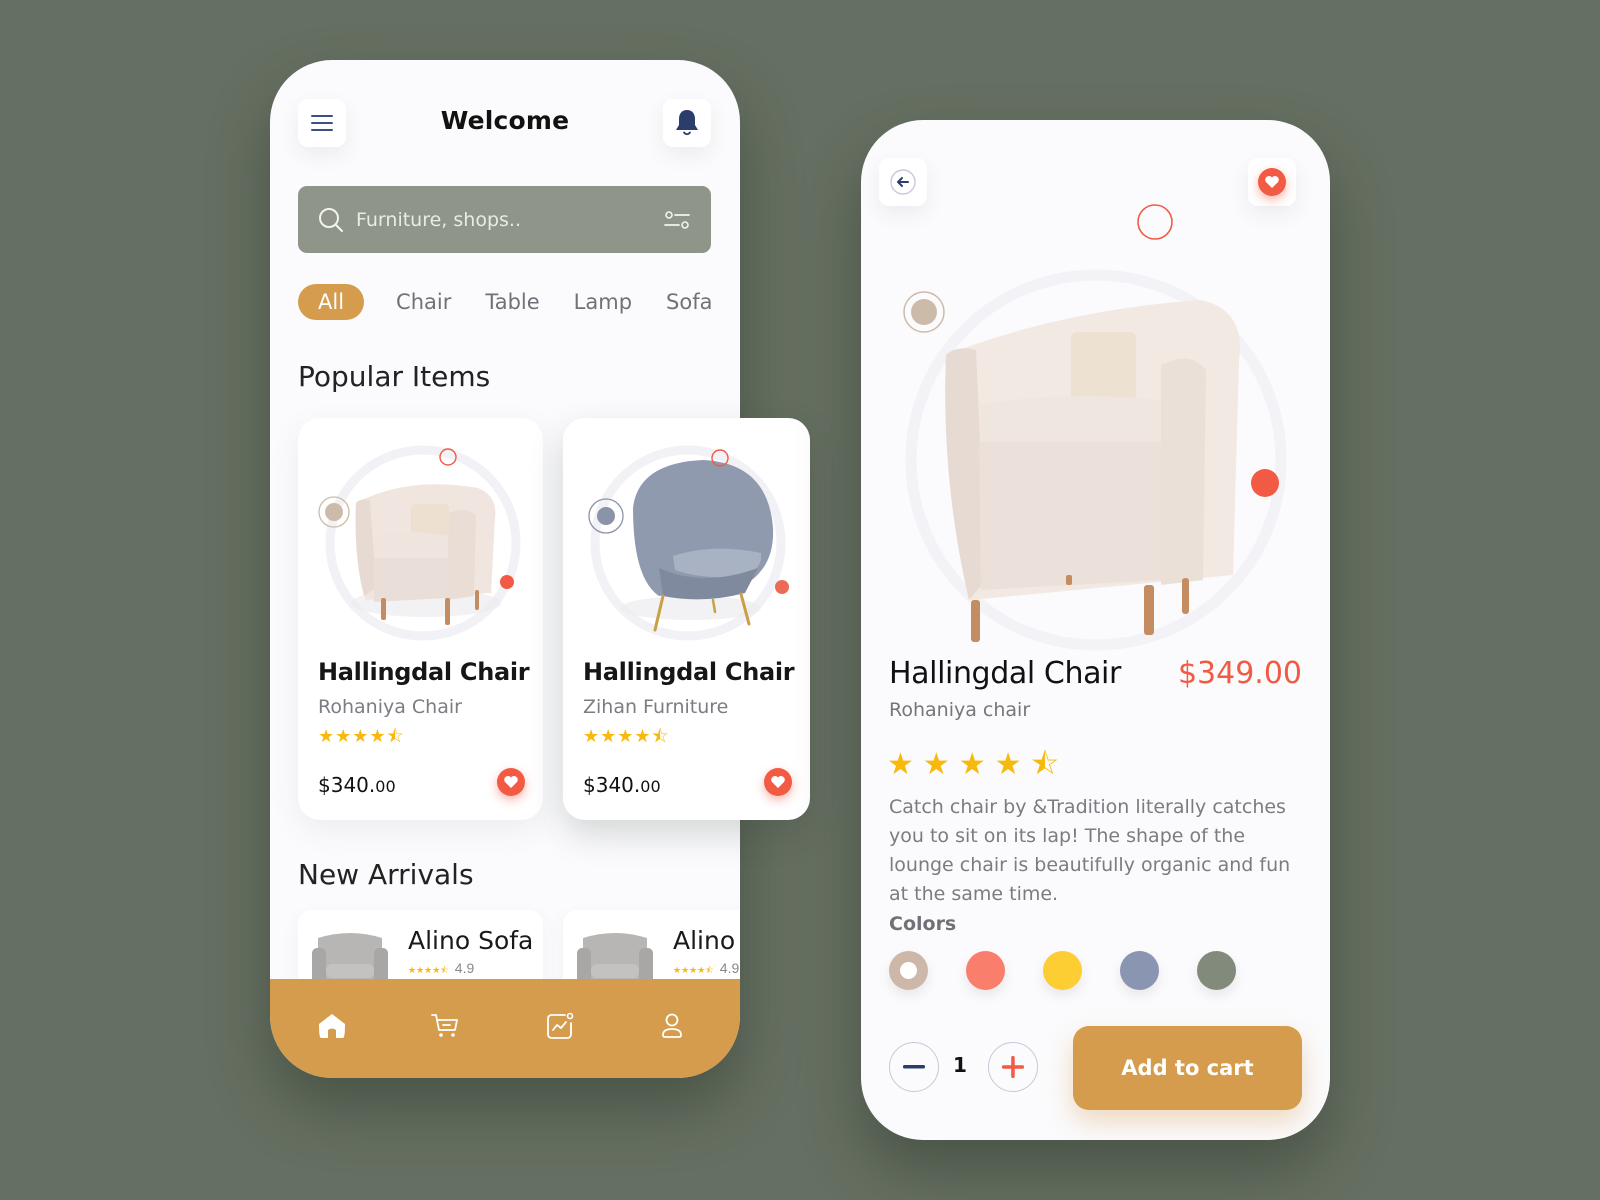 The height and width of the screenshot is (1200, 1600). I want to click on bell-icon, so click(687, 123).